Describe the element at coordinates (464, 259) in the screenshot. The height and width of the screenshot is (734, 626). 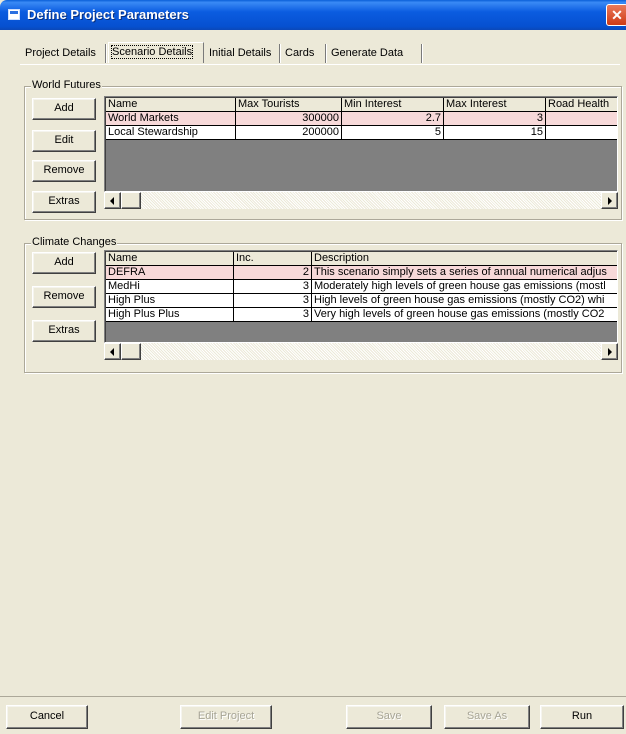
I see `column-header-description: Description` at that location.